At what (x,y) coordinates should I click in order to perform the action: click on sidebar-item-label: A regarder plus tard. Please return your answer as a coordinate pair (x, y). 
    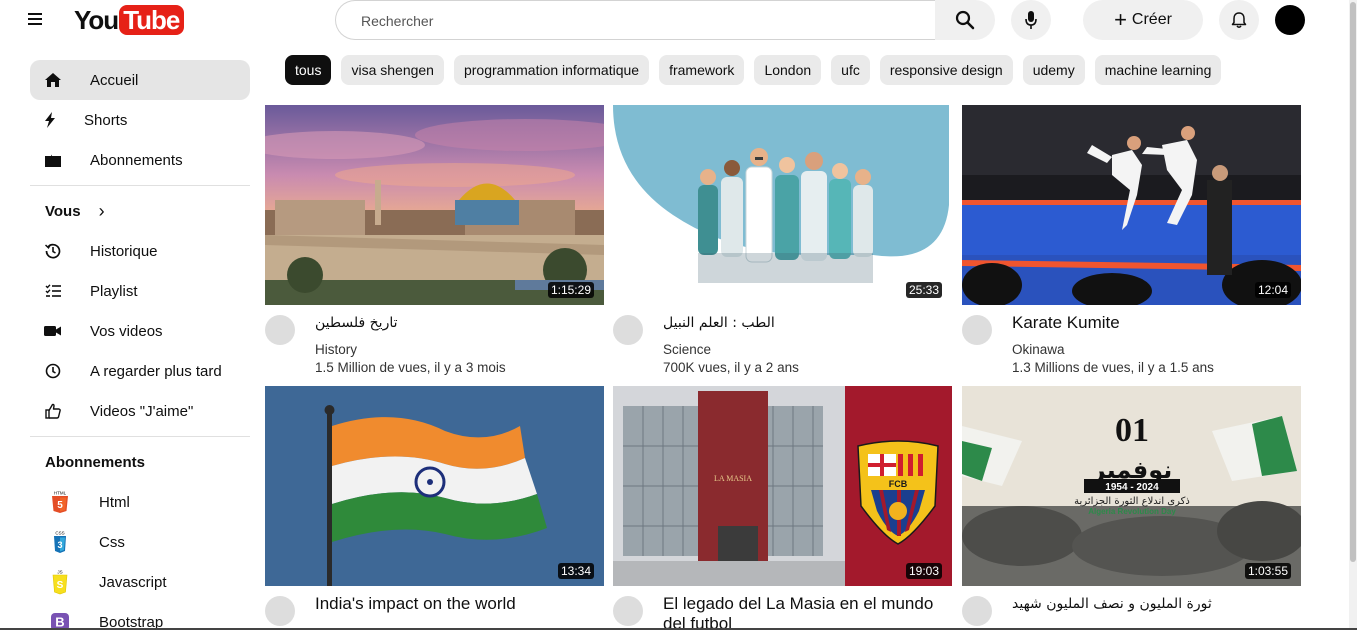
    Looking at the image, I should click on (156, 371).